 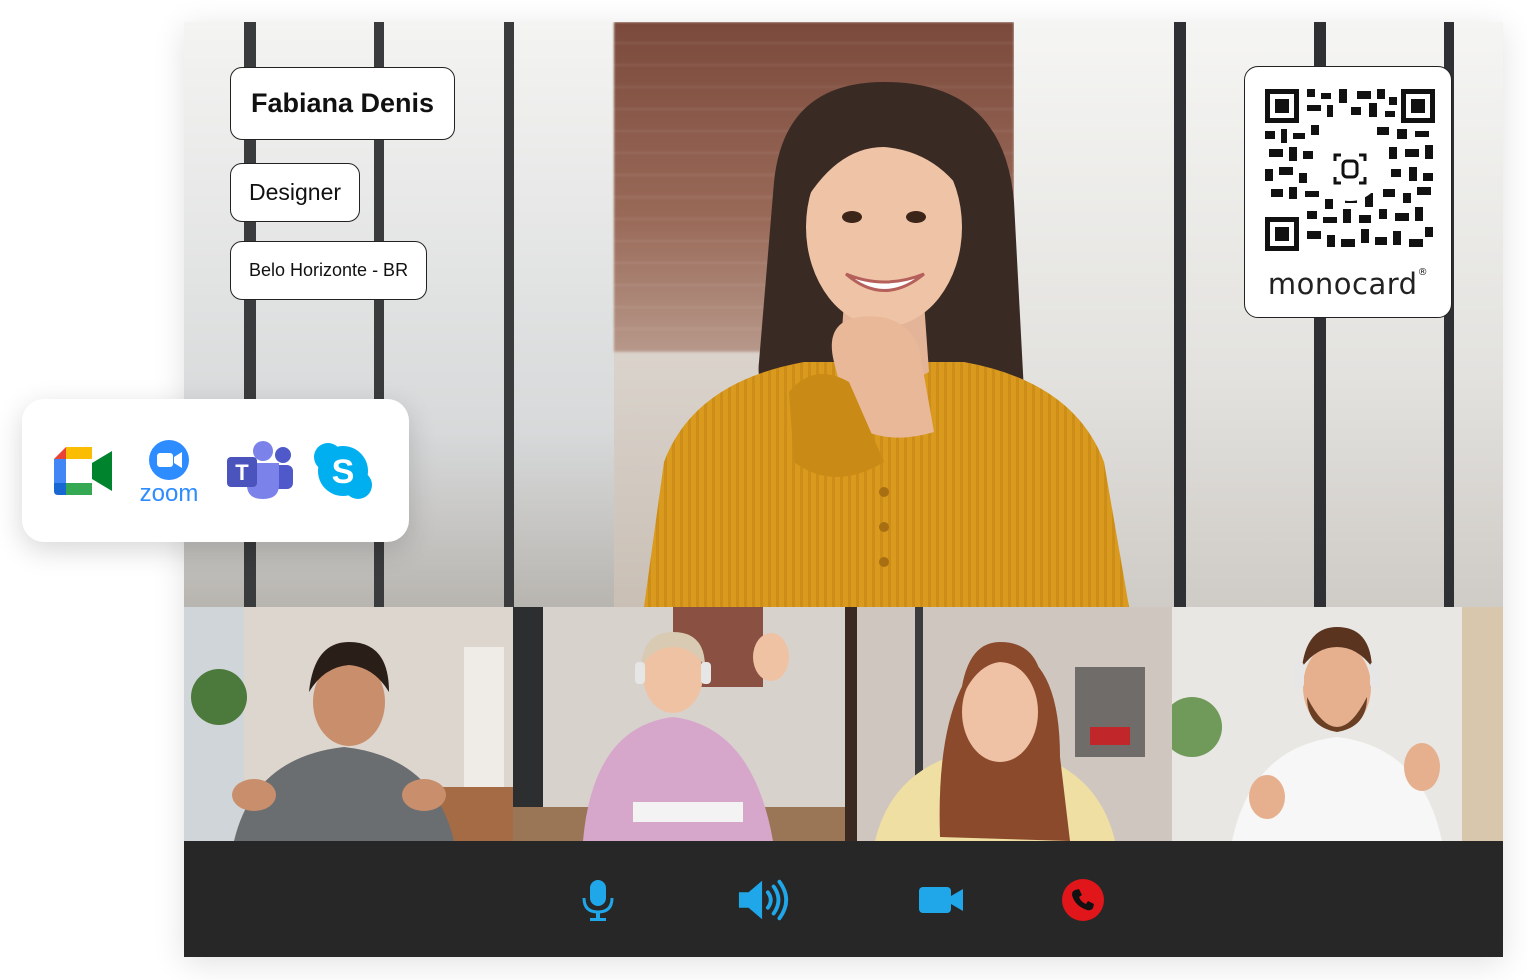 I want to click on microphone-button, so click(x=598, y=900).